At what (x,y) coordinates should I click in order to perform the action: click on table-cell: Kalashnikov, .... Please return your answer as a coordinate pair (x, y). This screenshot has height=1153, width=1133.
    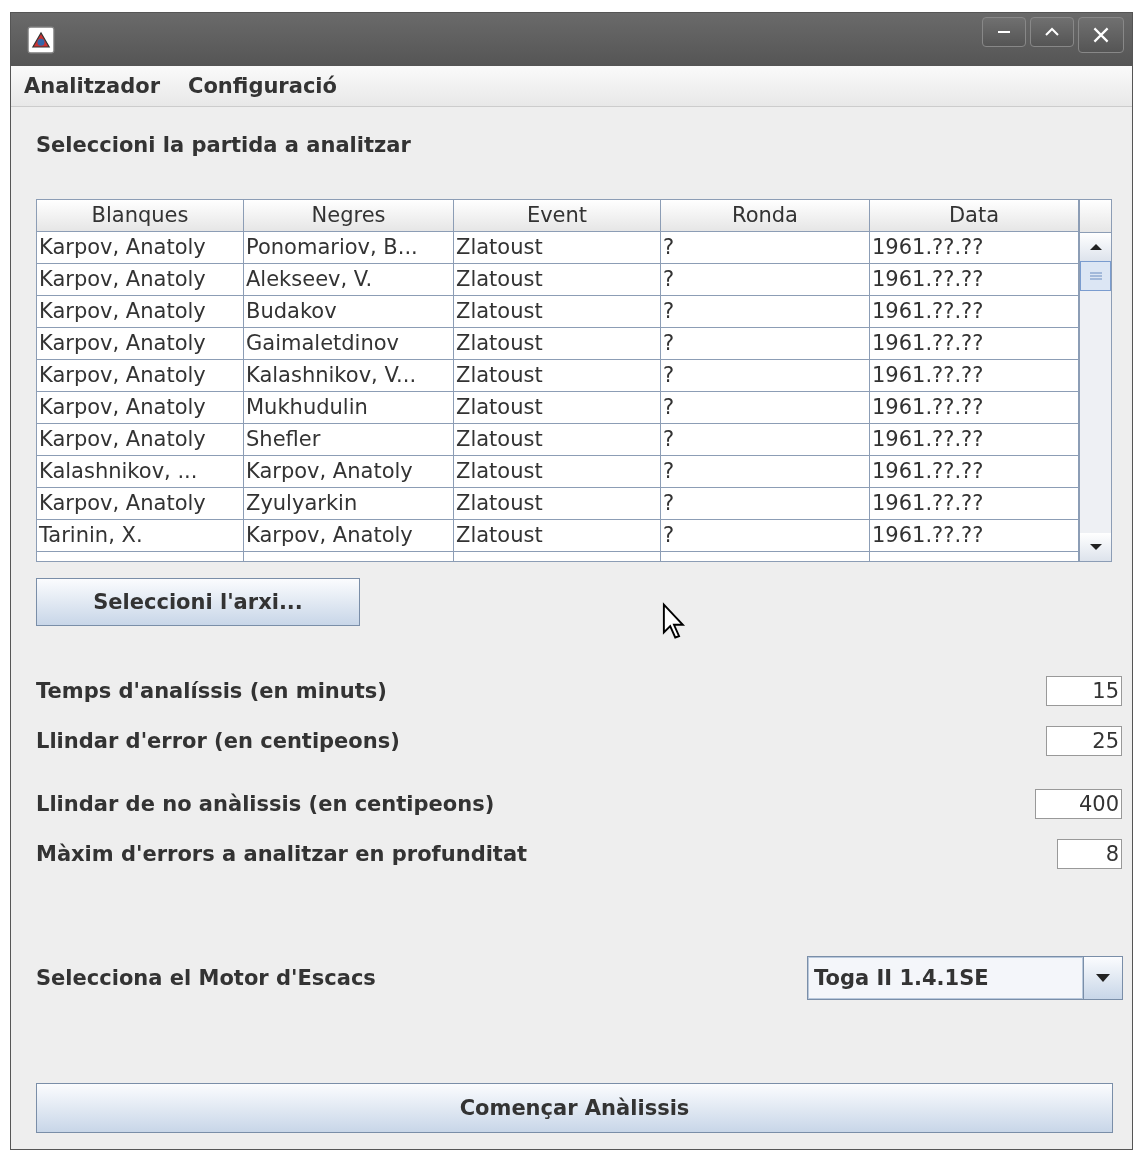
    Looking at the image, I should click on (140, 472).